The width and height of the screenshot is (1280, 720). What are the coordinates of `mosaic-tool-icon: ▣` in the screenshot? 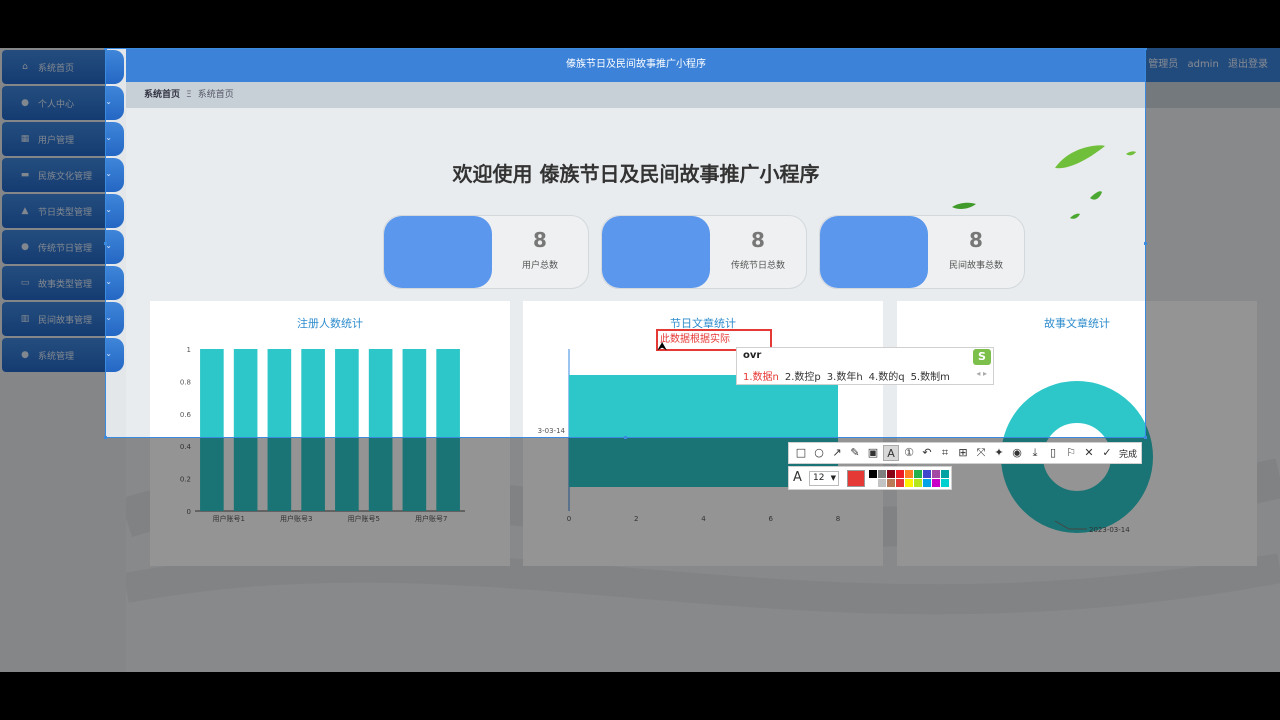 It's located at (873, 453).